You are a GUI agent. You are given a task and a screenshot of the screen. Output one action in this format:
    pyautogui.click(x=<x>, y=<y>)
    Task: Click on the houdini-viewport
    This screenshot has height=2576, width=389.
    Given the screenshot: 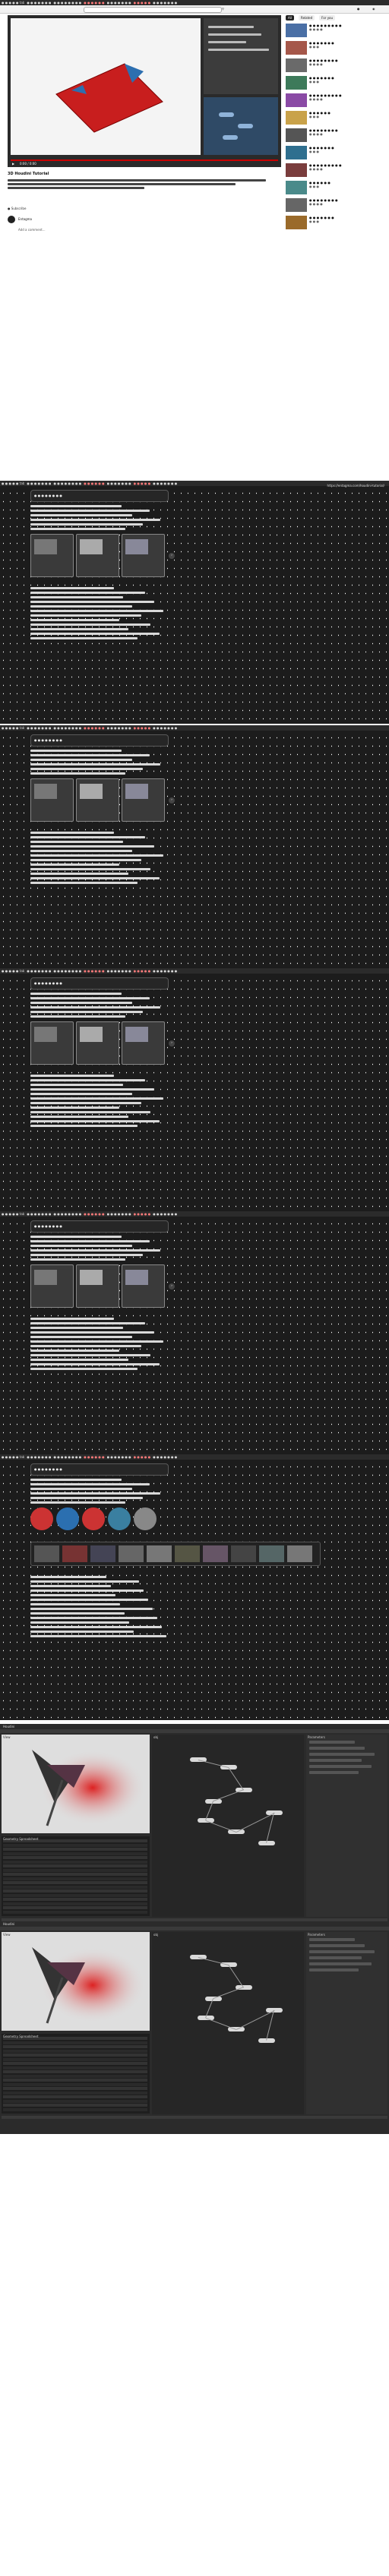 What is the action you would take?
    pyautogui.click(x=76, y=1981)
    